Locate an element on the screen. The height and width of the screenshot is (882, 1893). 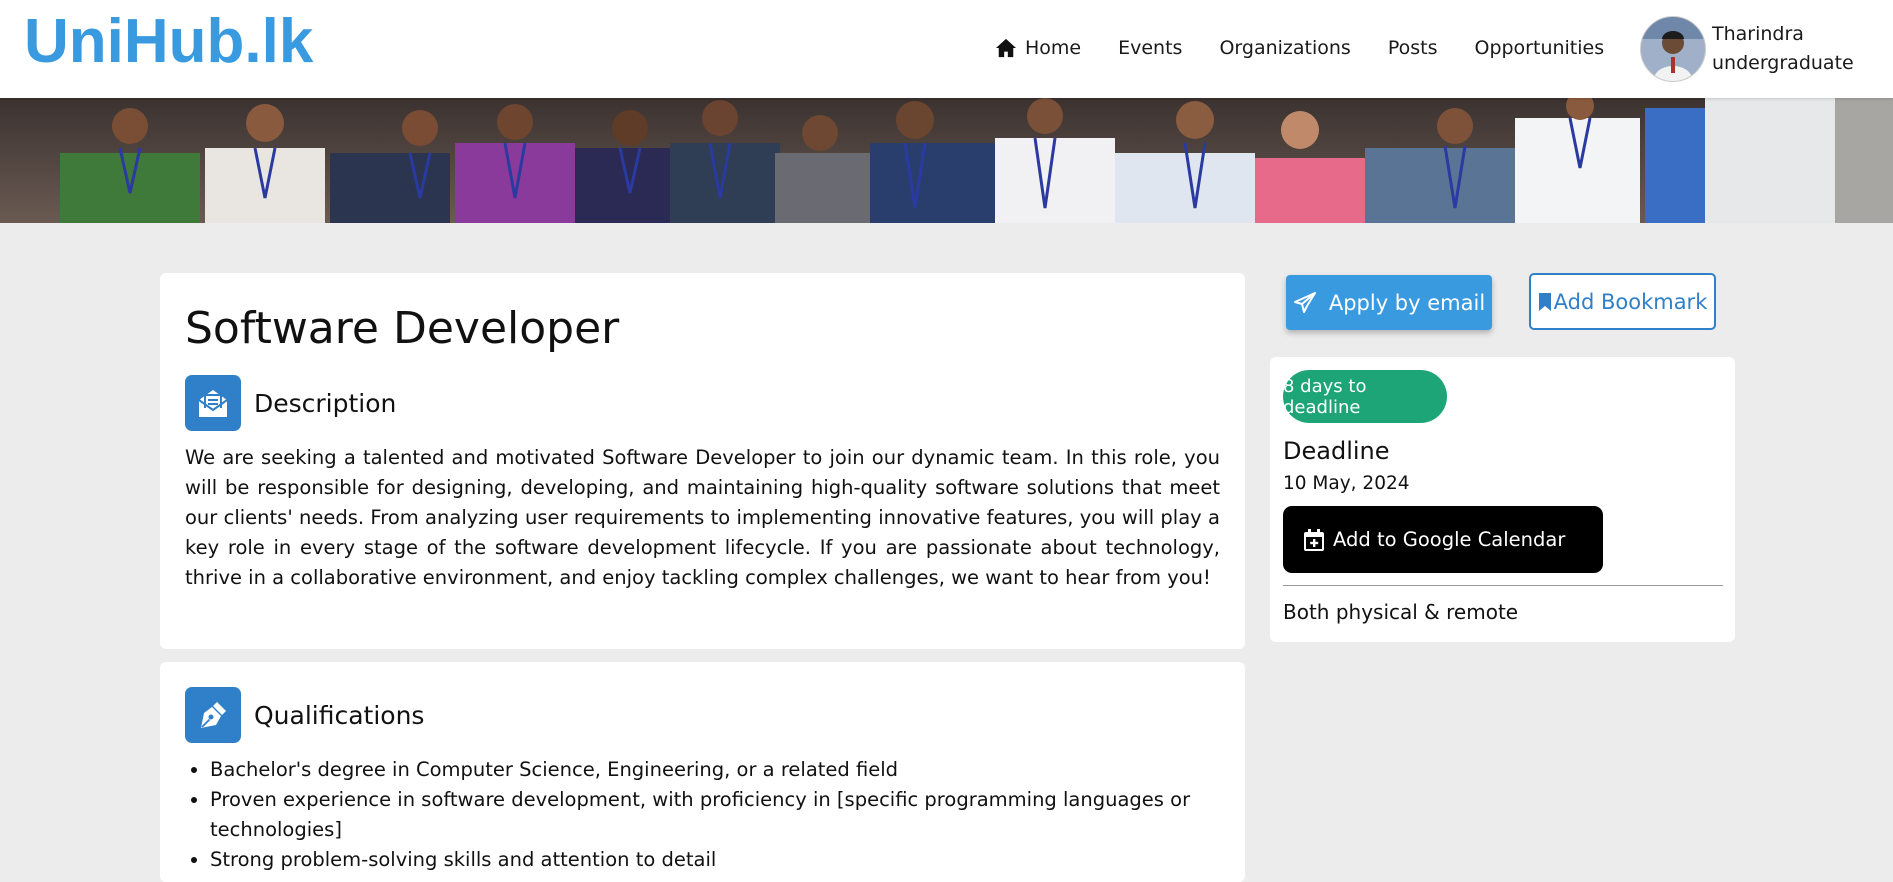
banner-image is located at coordinates (946, 160).